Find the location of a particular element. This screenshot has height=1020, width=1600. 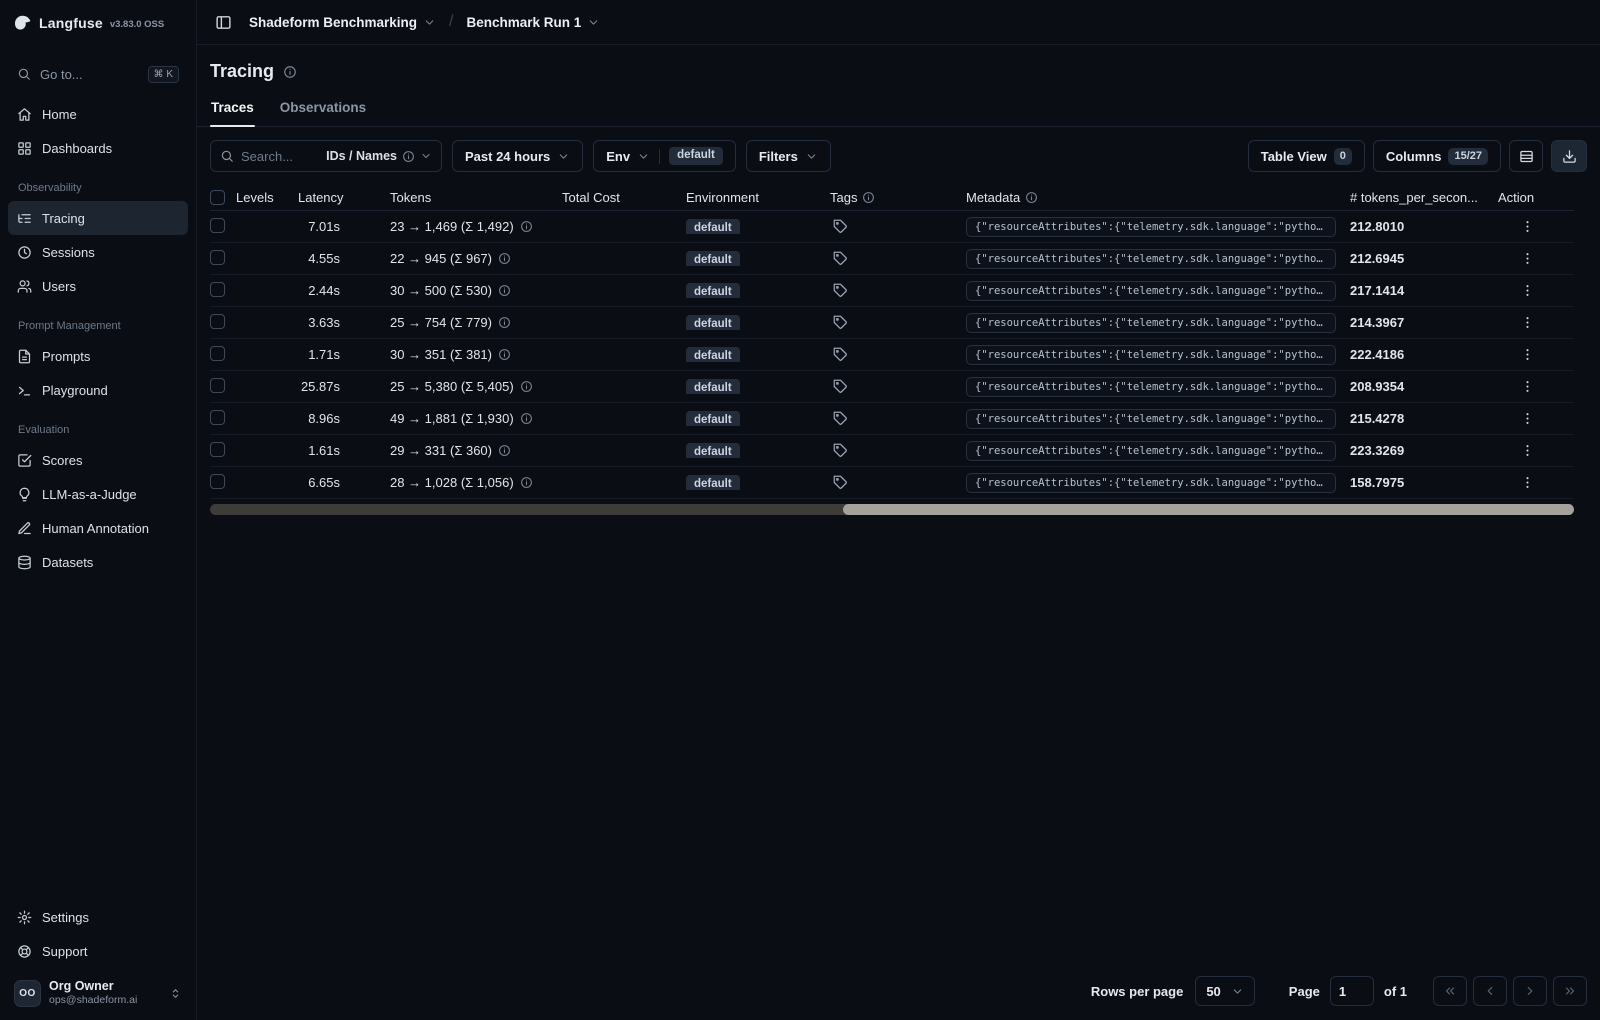

sidebar-item-settings: Settings is located at coordinates (98, 917).